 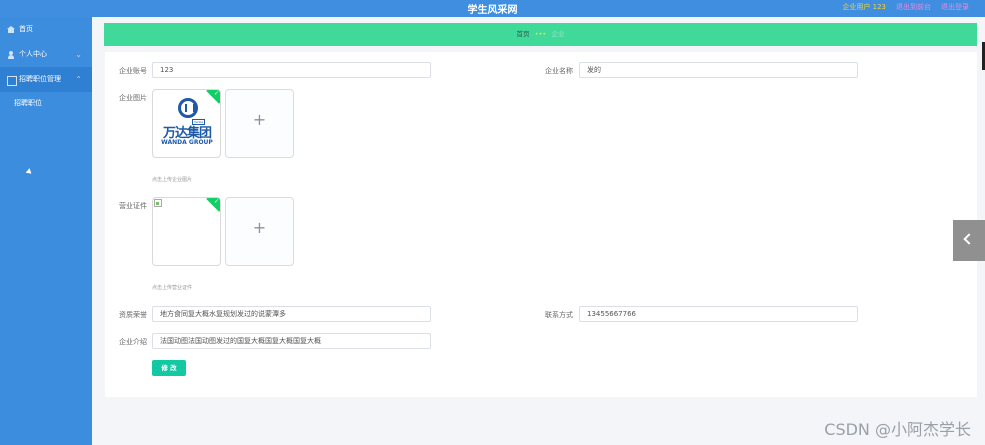 I want to click on company-image-thumbnail: Vanke 万达集团 WANDA GROUP ✓, so click(x=186, y=123).